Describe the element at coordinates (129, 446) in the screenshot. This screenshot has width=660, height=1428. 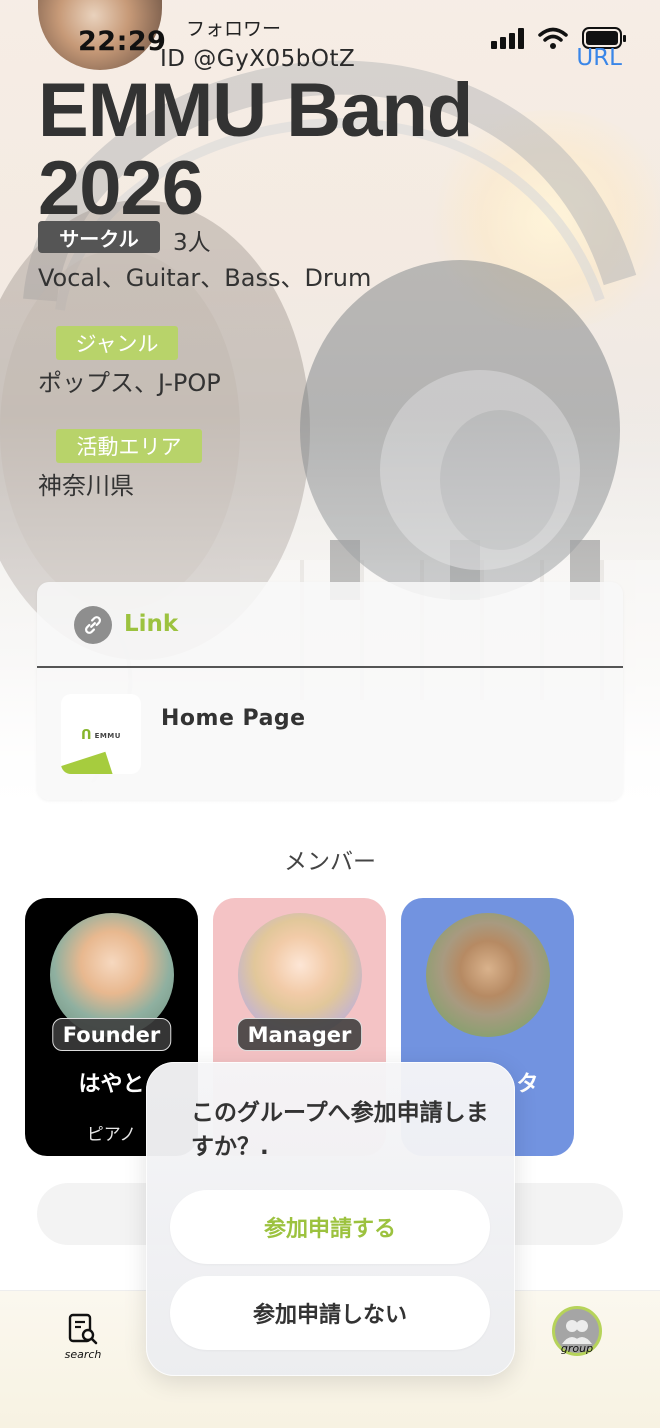
I see `area-tag: 活動エリア` at that location.